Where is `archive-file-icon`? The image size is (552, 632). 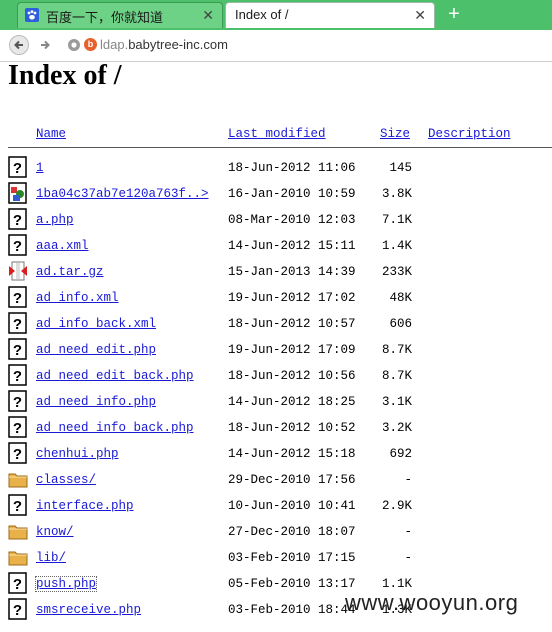
archive-file-icon is located at coordinates (18, 271).